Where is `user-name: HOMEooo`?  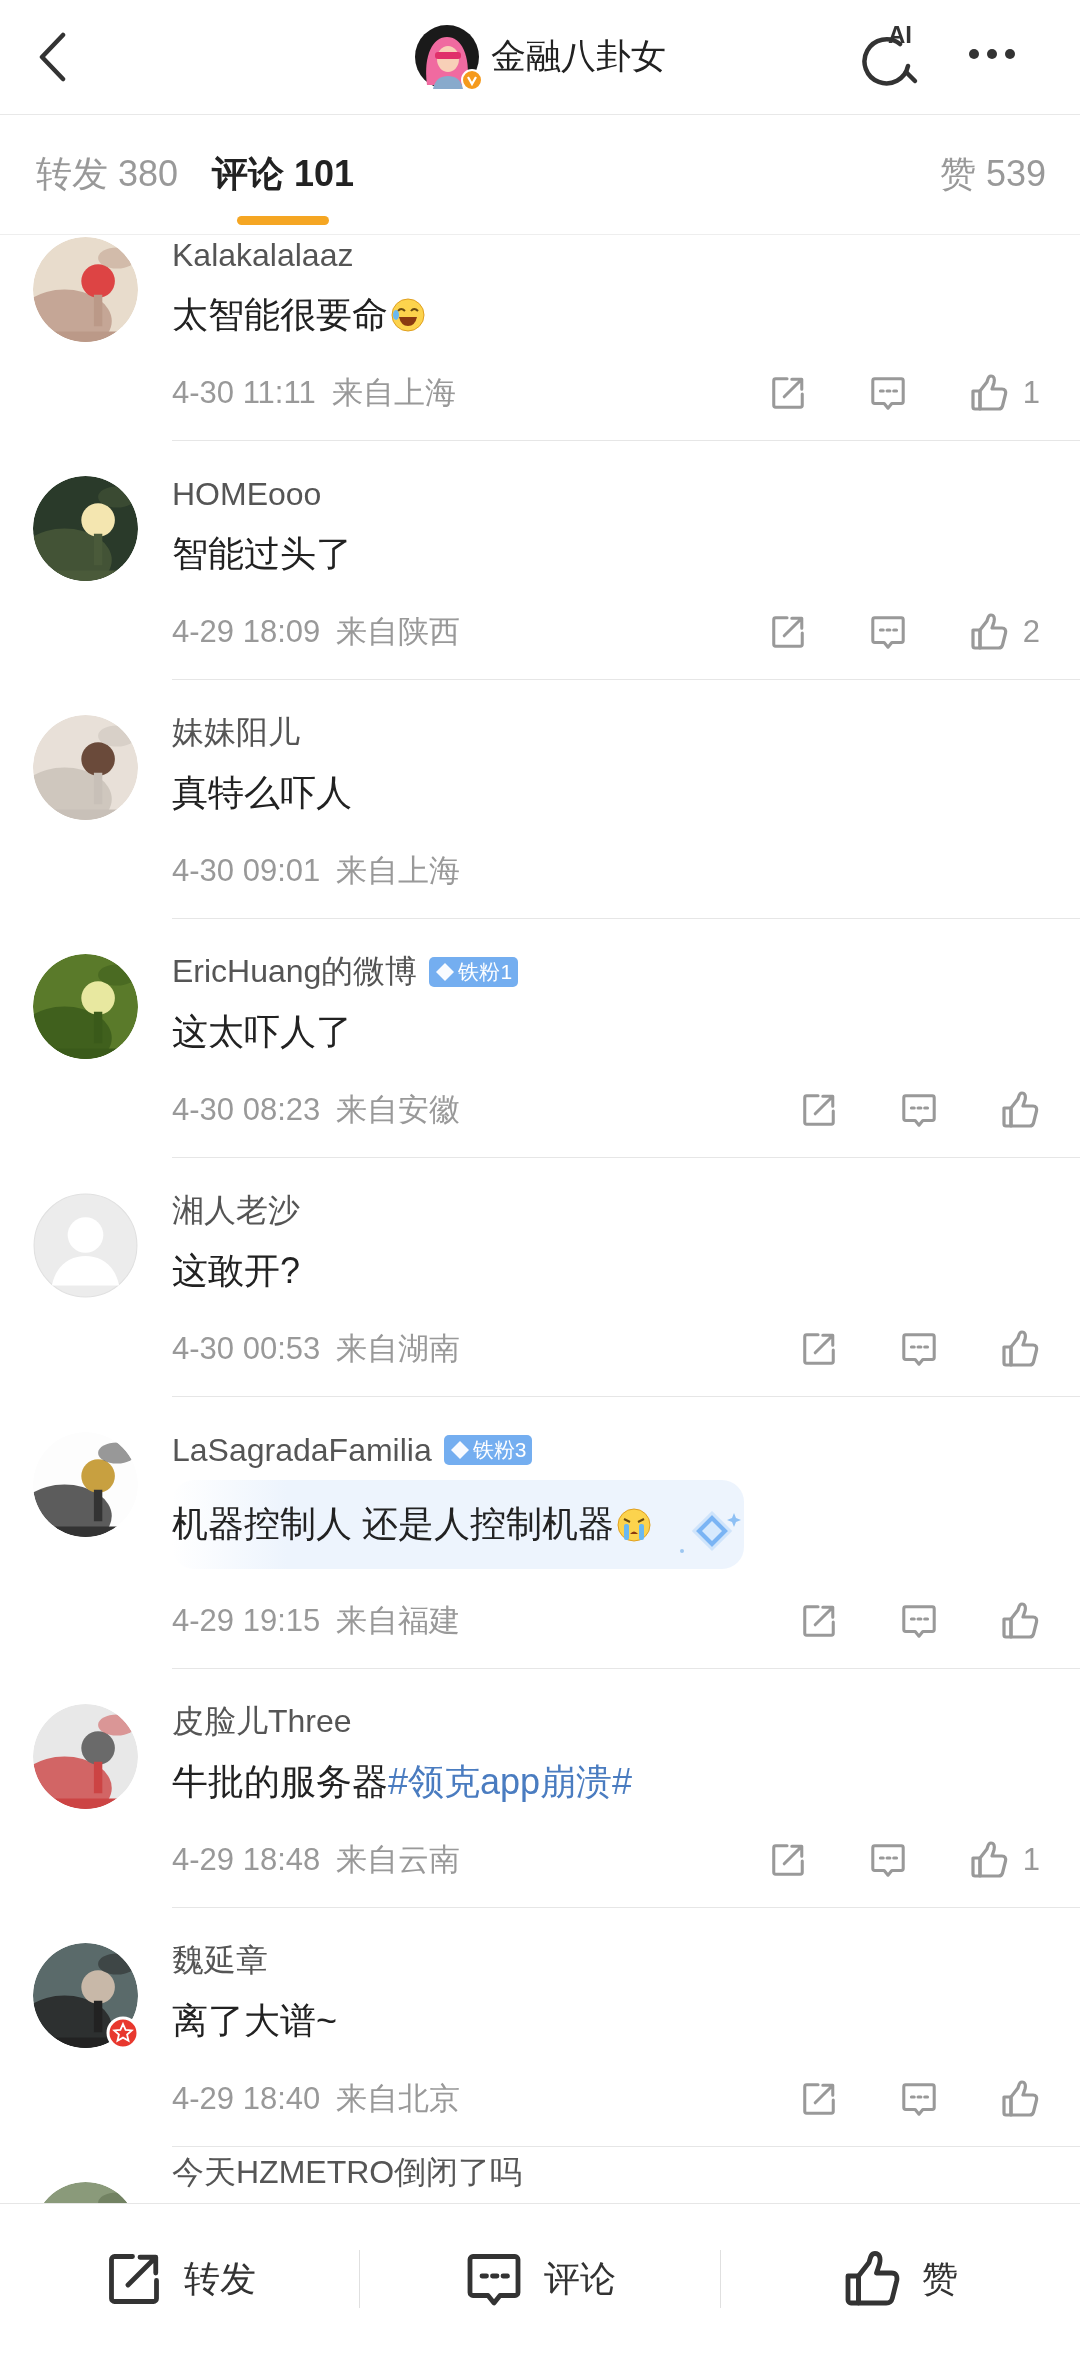 user-name: HOMEooo is located at coordinates (247, 494).